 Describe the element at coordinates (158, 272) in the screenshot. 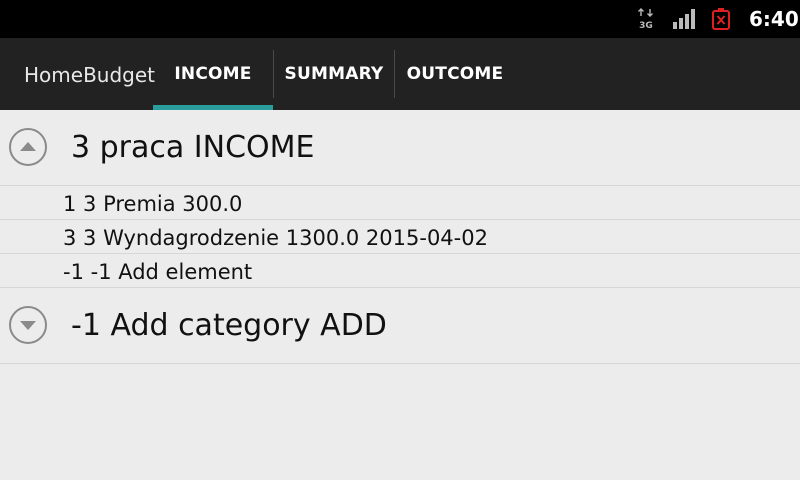

I see `list-item-label: -1 -1 Add element` at that location.